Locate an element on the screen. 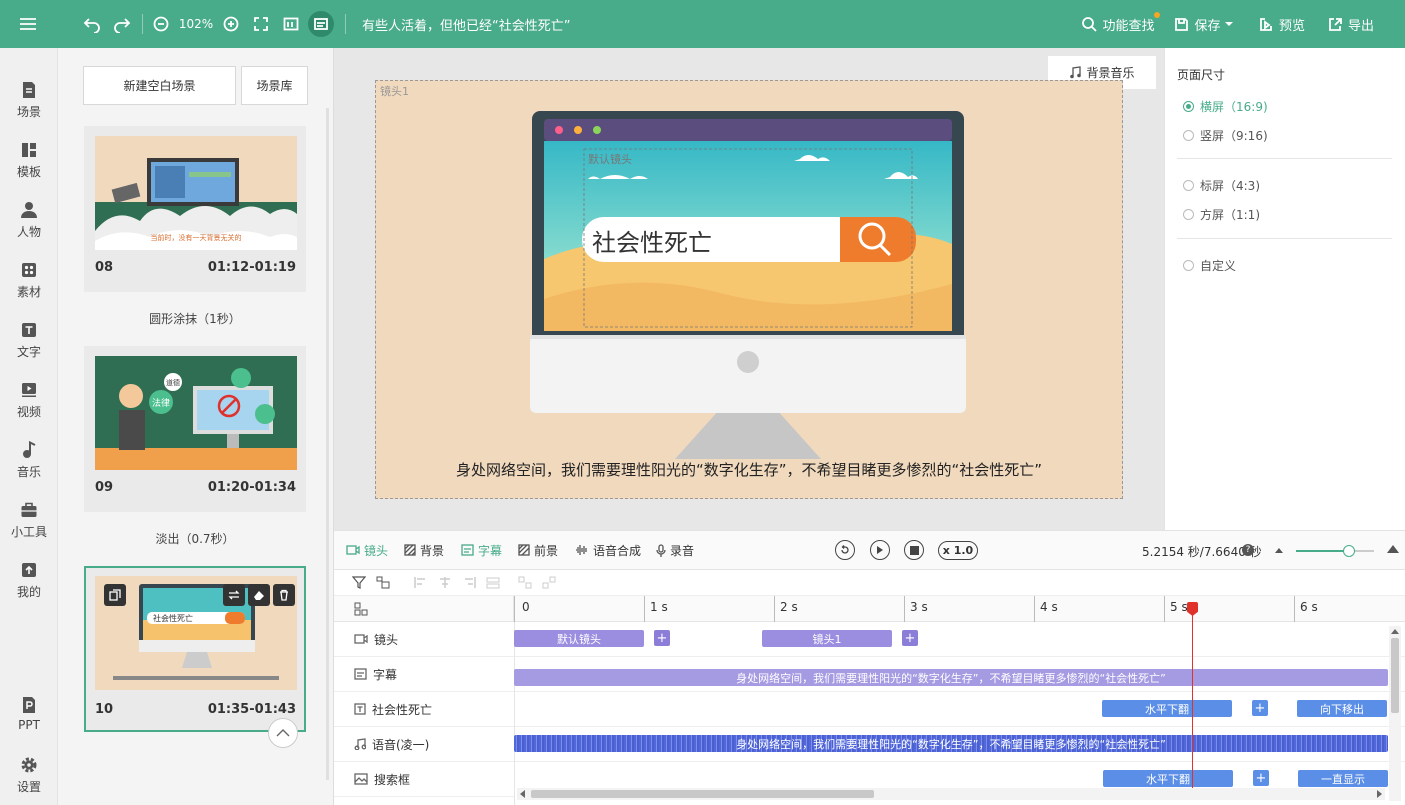  clip-search-loop: 一直显示 is located at coordinates (1343, 778).